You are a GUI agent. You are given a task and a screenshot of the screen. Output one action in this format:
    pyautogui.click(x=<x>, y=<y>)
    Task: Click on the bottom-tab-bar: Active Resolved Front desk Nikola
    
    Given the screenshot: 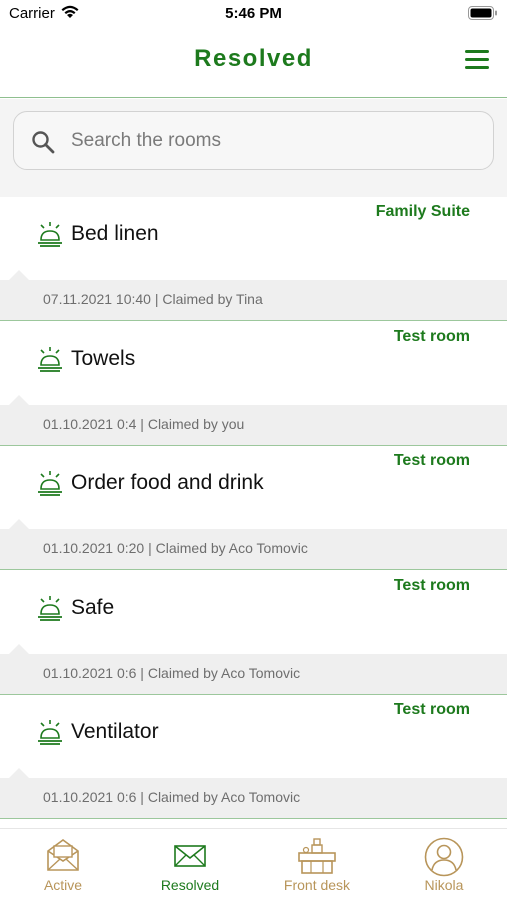 What is the action you would take?
    pyautogui.click(x=253, y=864)
    